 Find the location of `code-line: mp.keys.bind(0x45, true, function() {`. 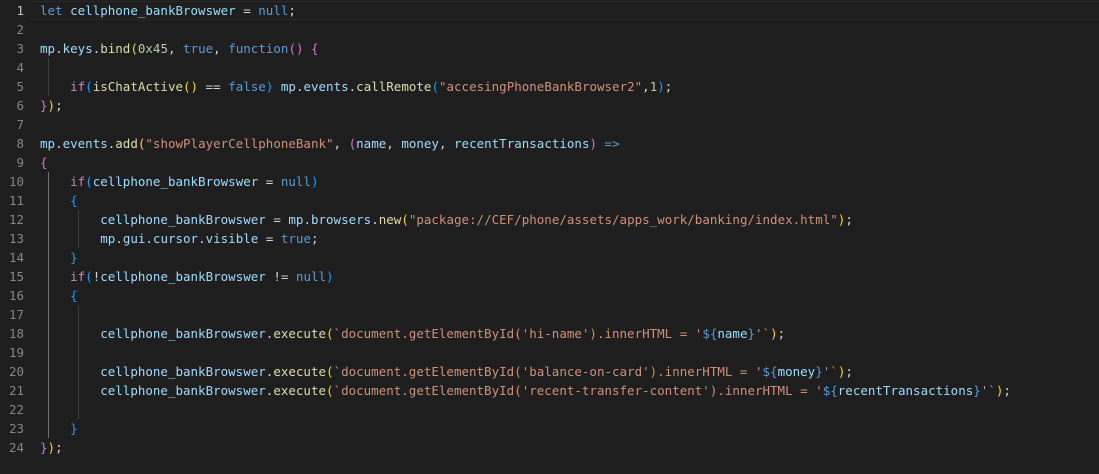

code-line: mp.keys.bind(0x45, true, function() { is located at coordinates (179, 48).